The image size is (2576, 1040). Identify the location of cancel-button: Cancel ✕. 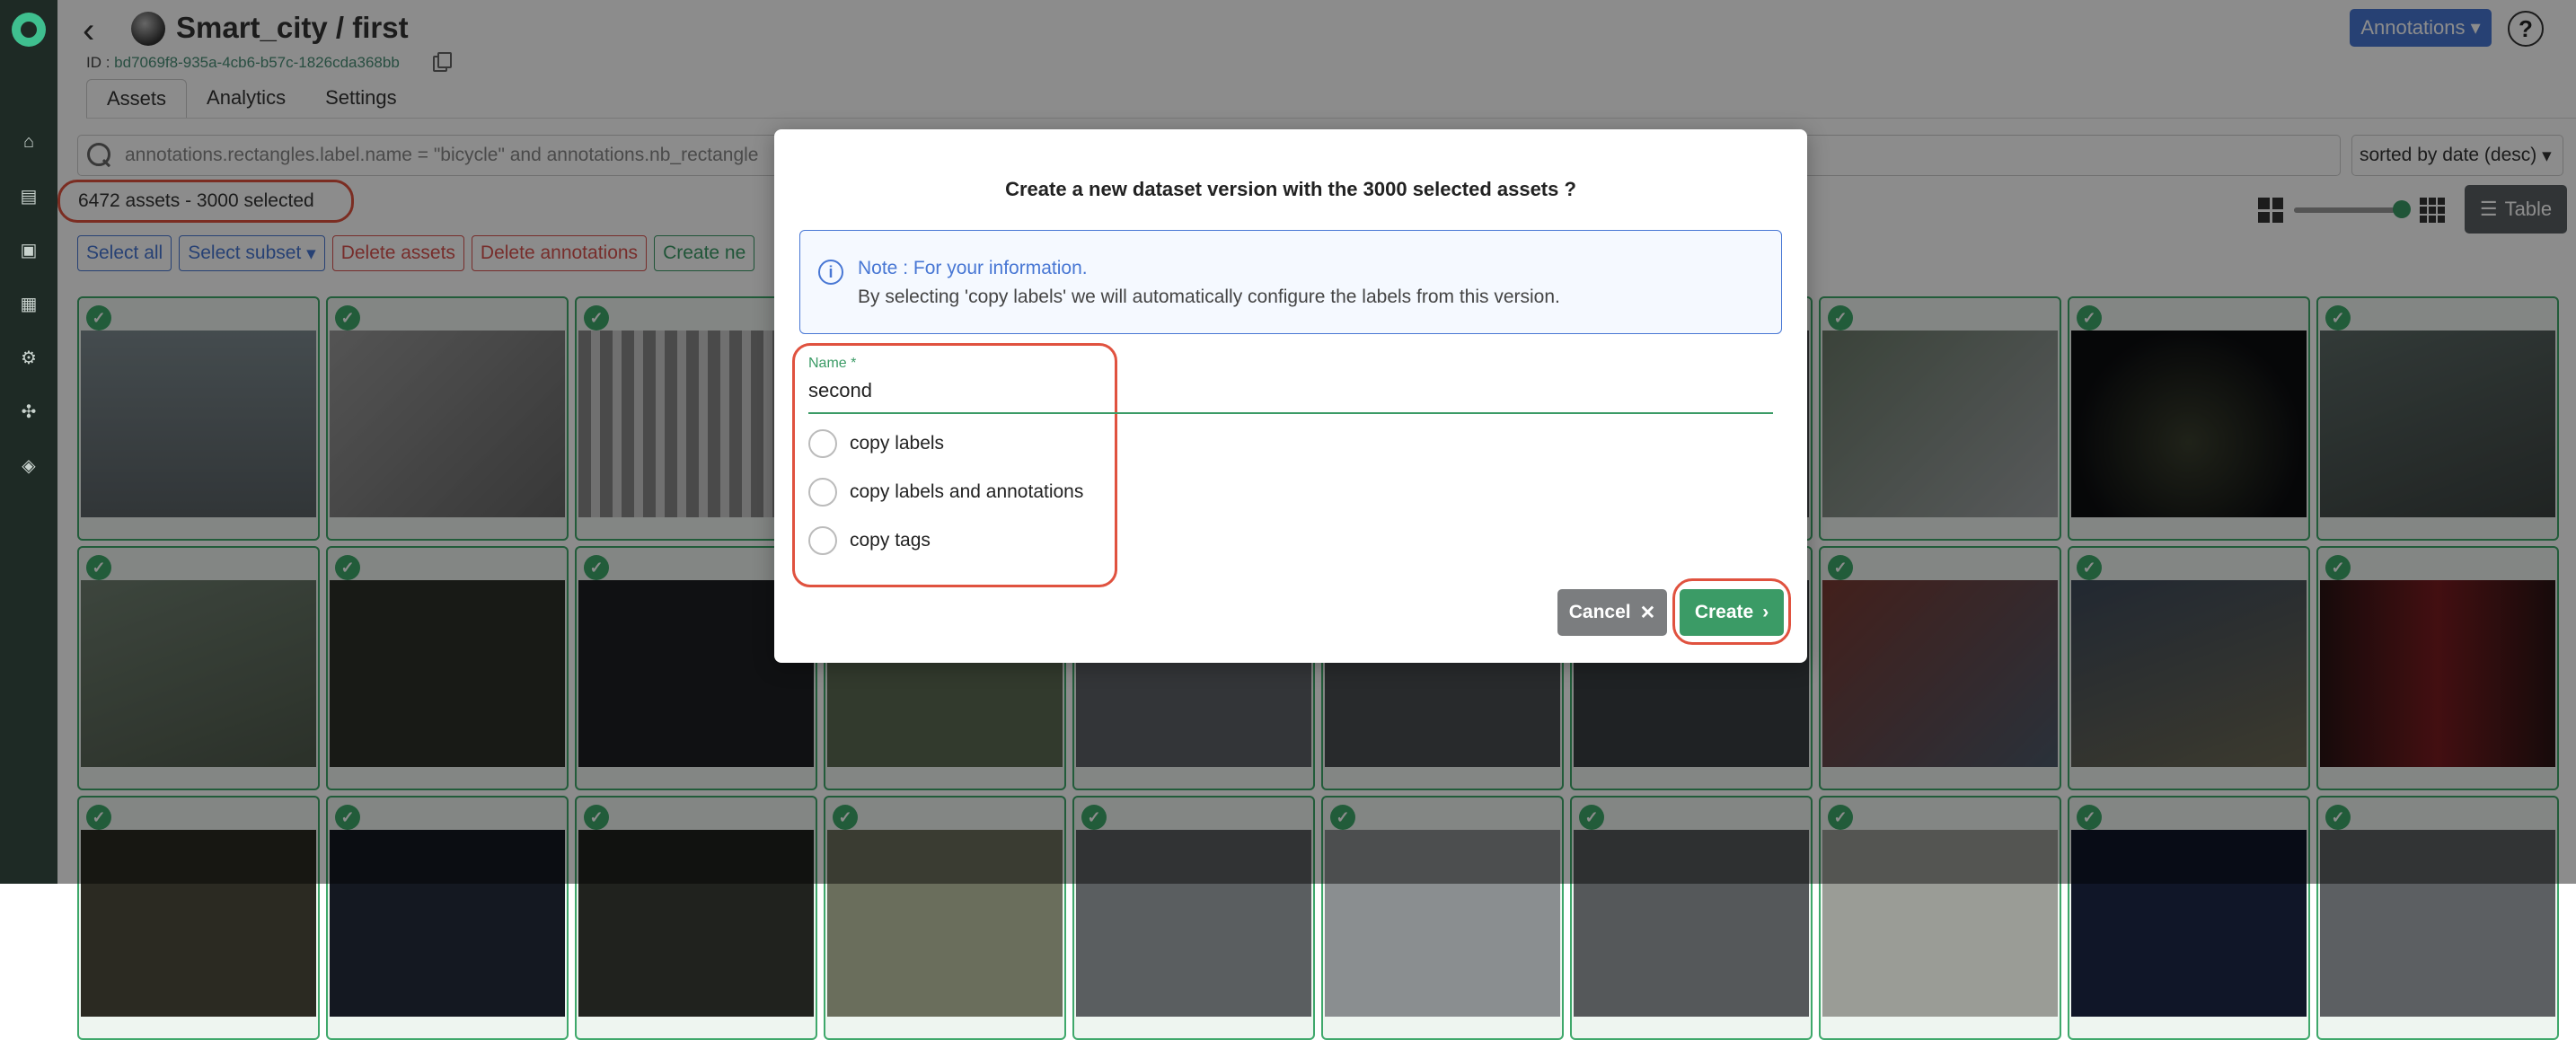
(1612, 613).